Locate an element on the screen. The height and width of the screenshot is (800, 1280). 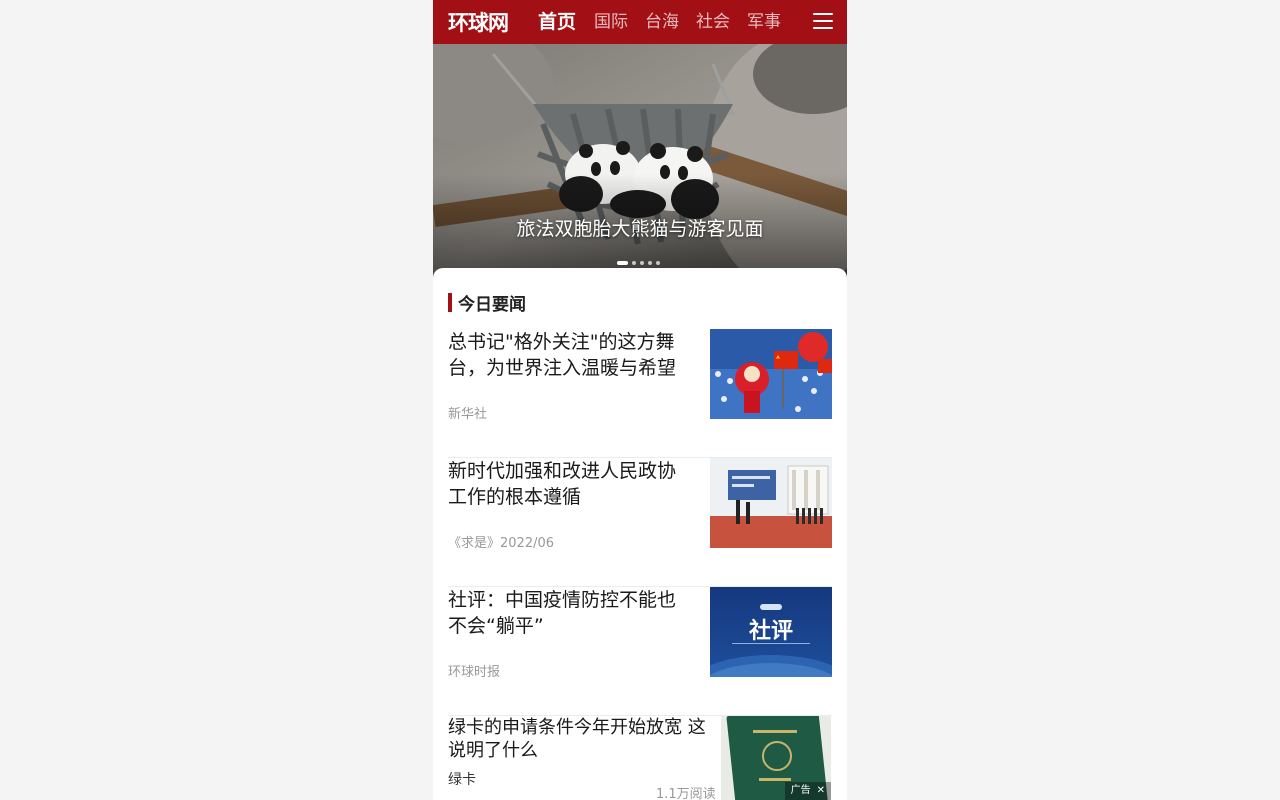
news-source: 新华社 is located at coordinates (468, 414).